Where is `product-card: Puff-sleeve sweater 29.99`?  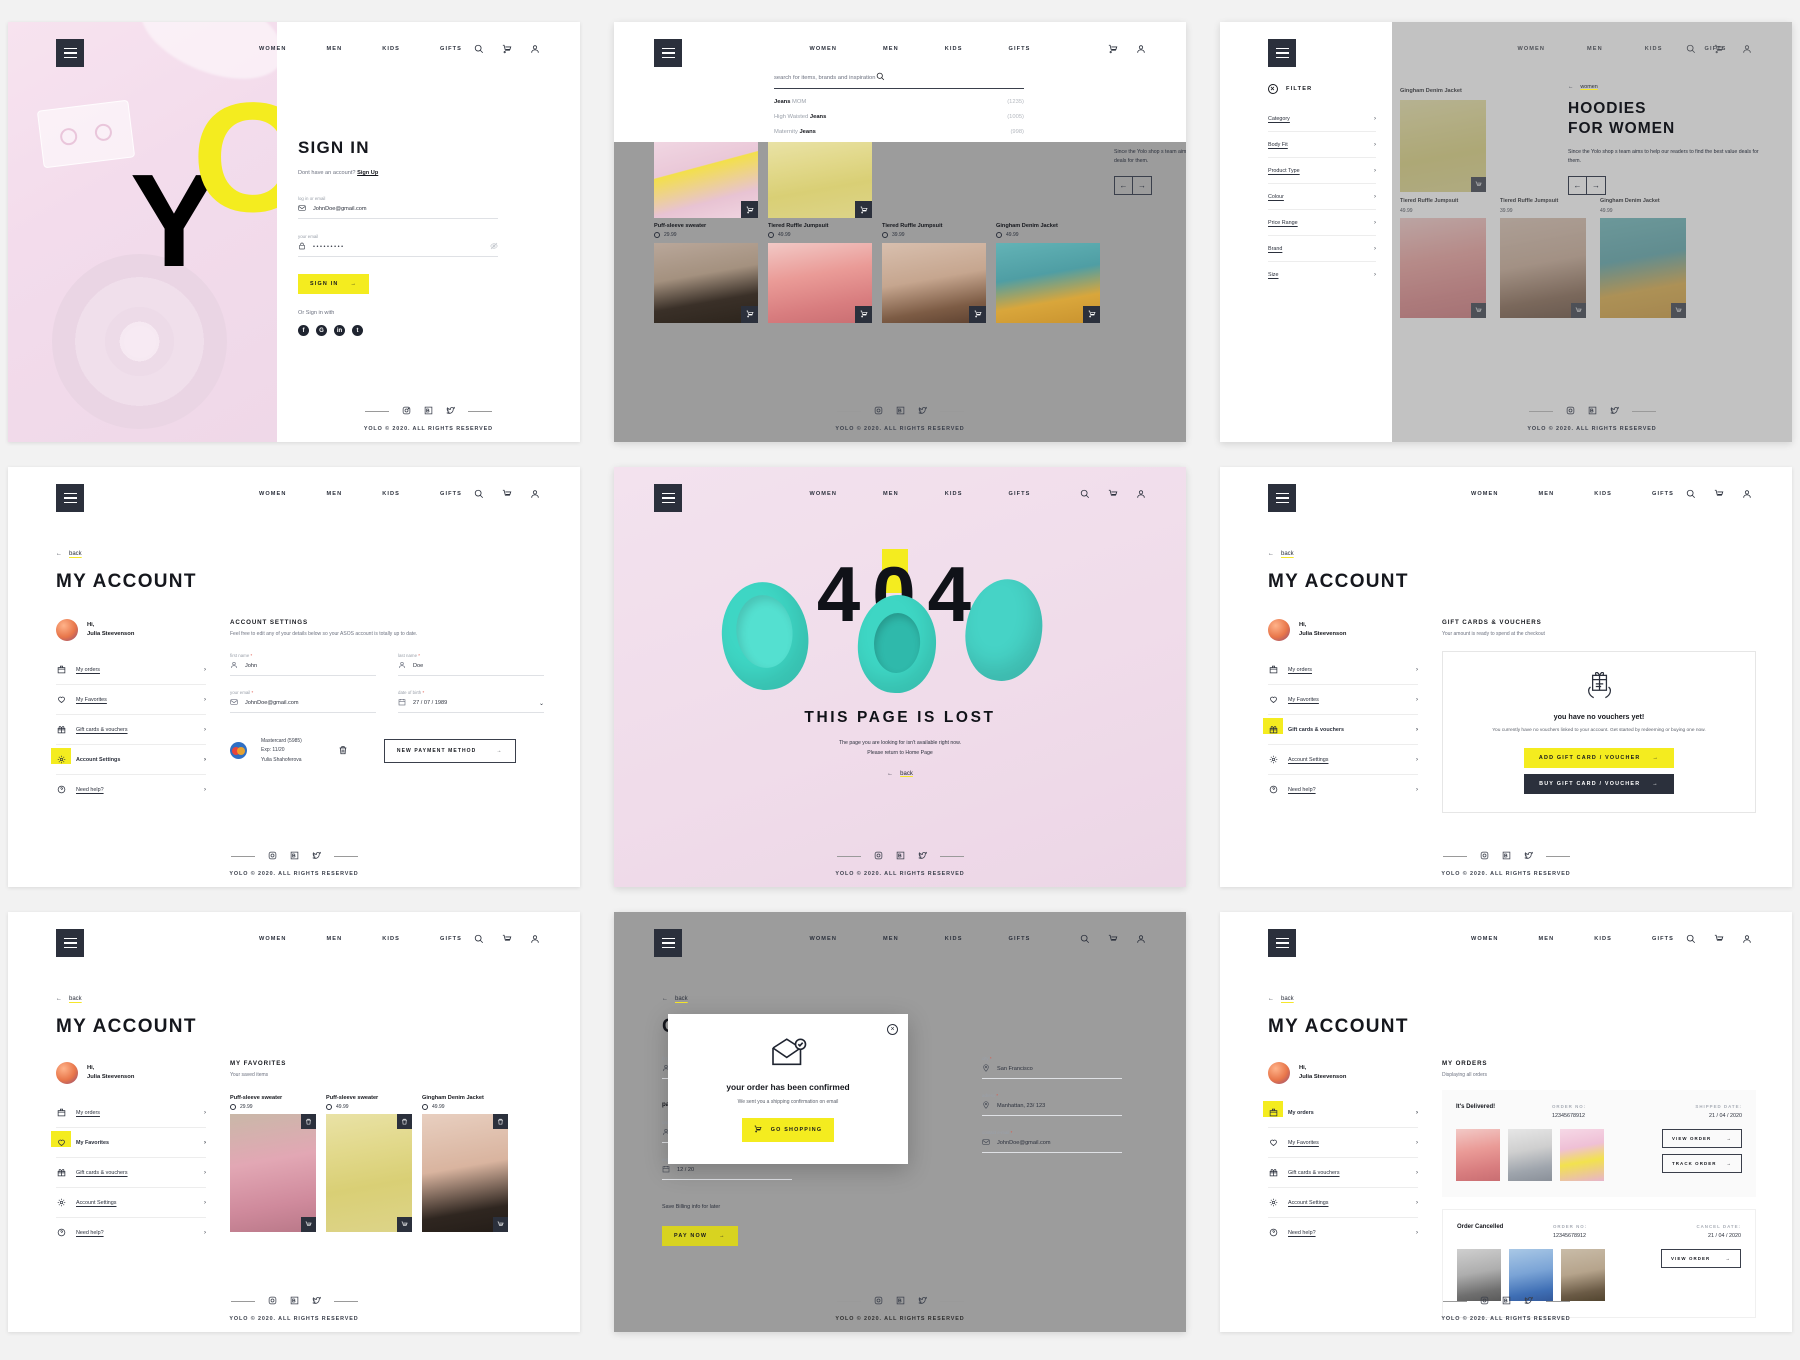 product-card: Puff-sleeve sweater 29.99 is located at coordinates (706, 190).